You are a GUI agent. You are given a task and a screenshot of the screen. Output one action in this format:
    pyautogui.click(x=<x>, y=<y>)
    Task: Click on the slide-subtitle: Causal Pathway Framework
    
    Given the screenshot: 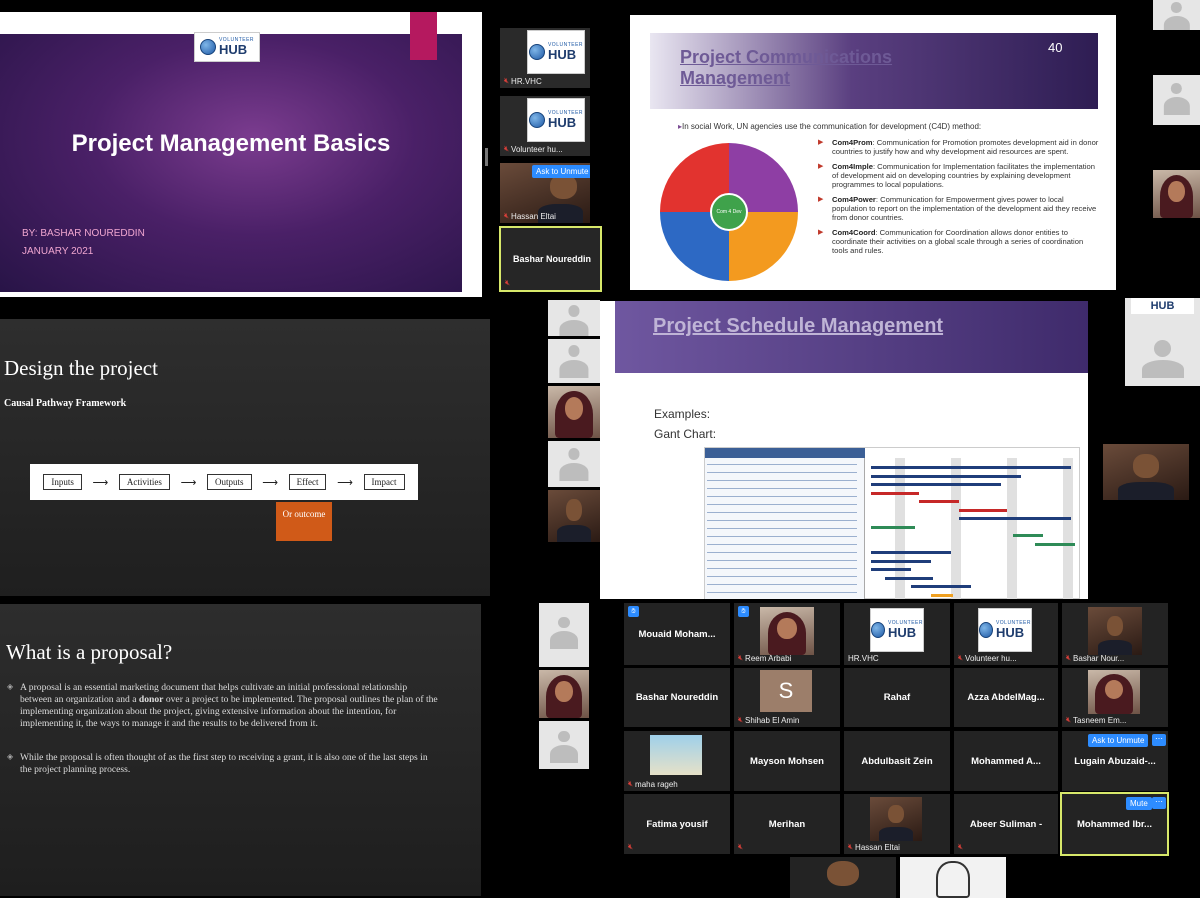 What is the action you would take?
    pyautogui.click(x=65, y=403)
    